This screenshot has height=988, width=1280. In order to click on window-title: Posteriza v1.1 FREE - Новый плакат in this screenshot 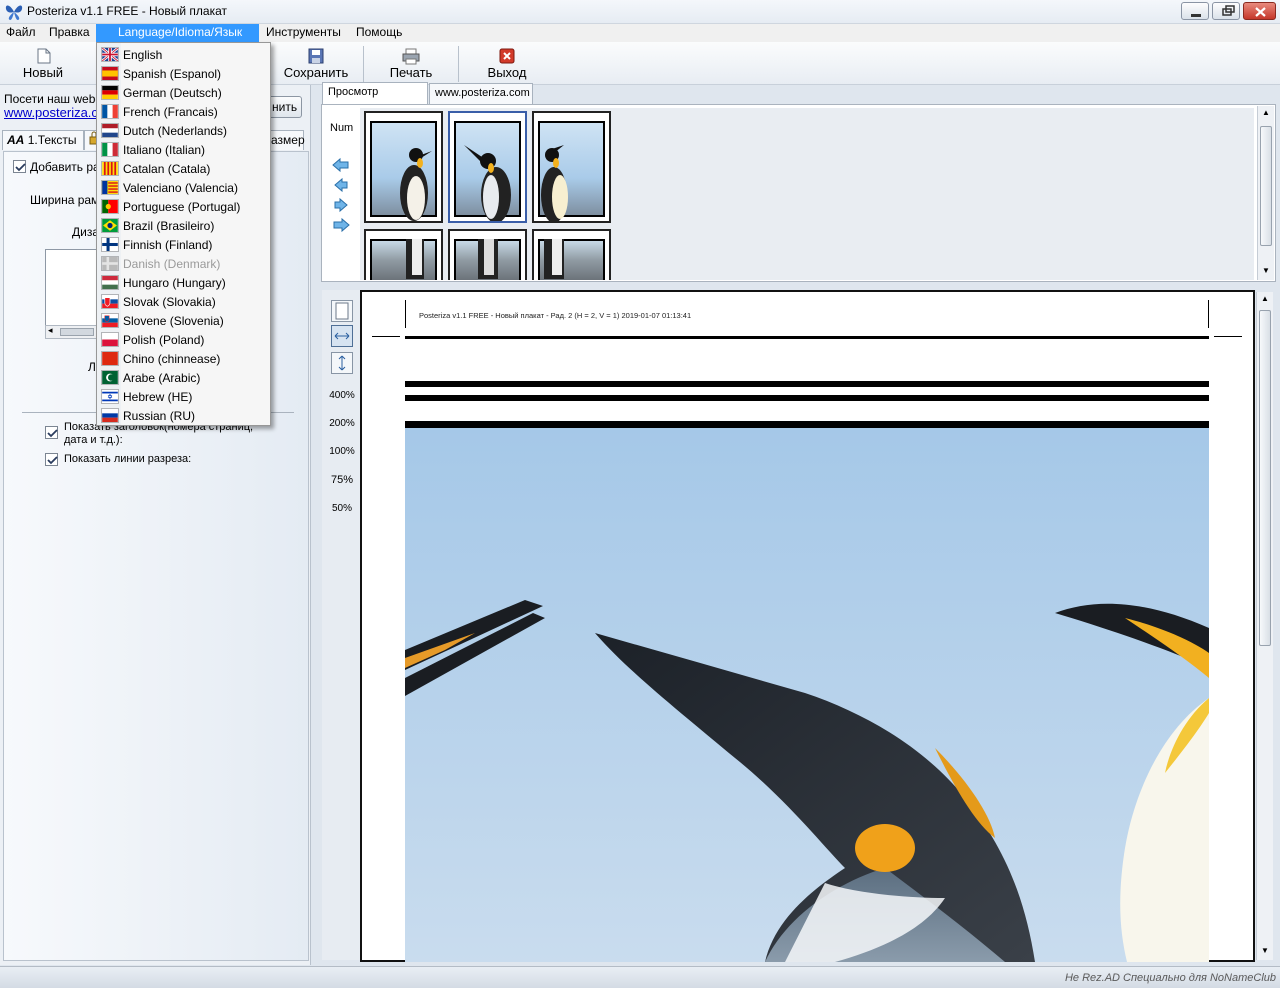, I will do `click(127, 11)`.